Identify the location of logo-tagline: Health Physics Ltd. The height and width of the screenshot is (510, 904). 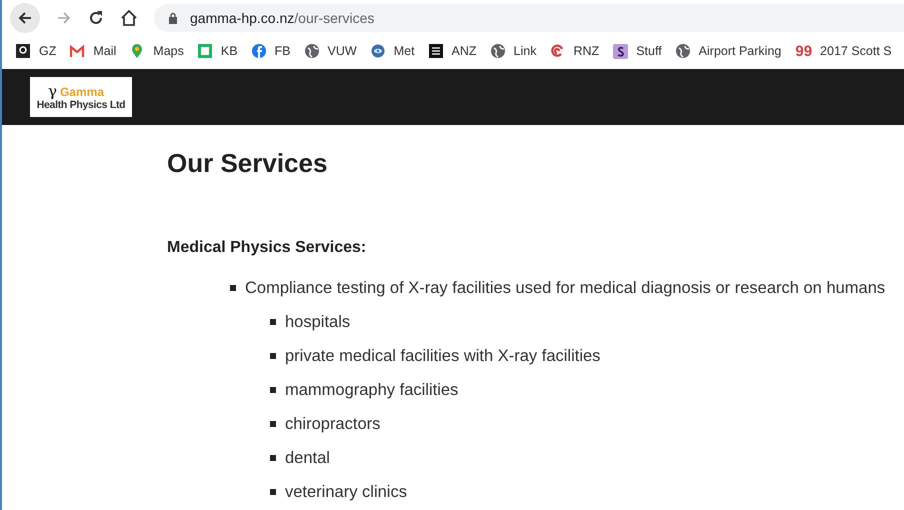
(81, 104).